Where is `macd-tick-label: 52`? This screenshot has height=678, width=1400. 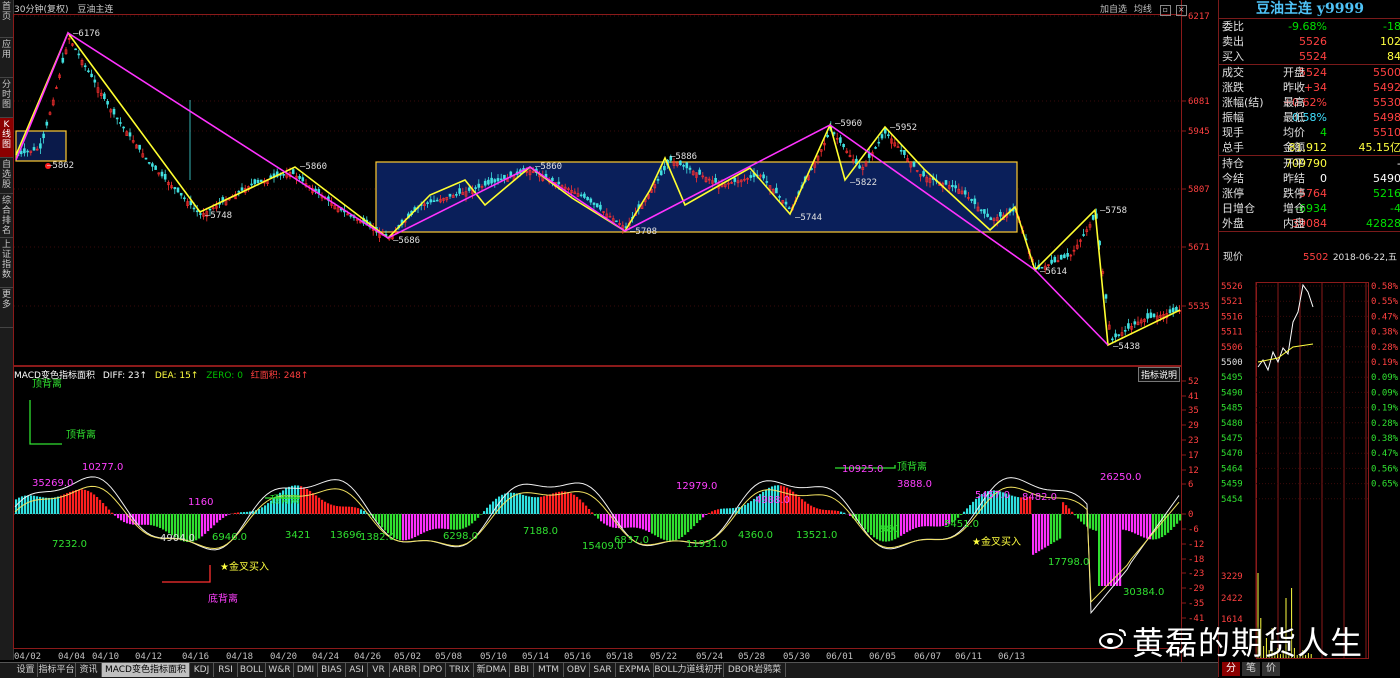 macd-tick-label: 52 is located at coordinates (1193, 382).